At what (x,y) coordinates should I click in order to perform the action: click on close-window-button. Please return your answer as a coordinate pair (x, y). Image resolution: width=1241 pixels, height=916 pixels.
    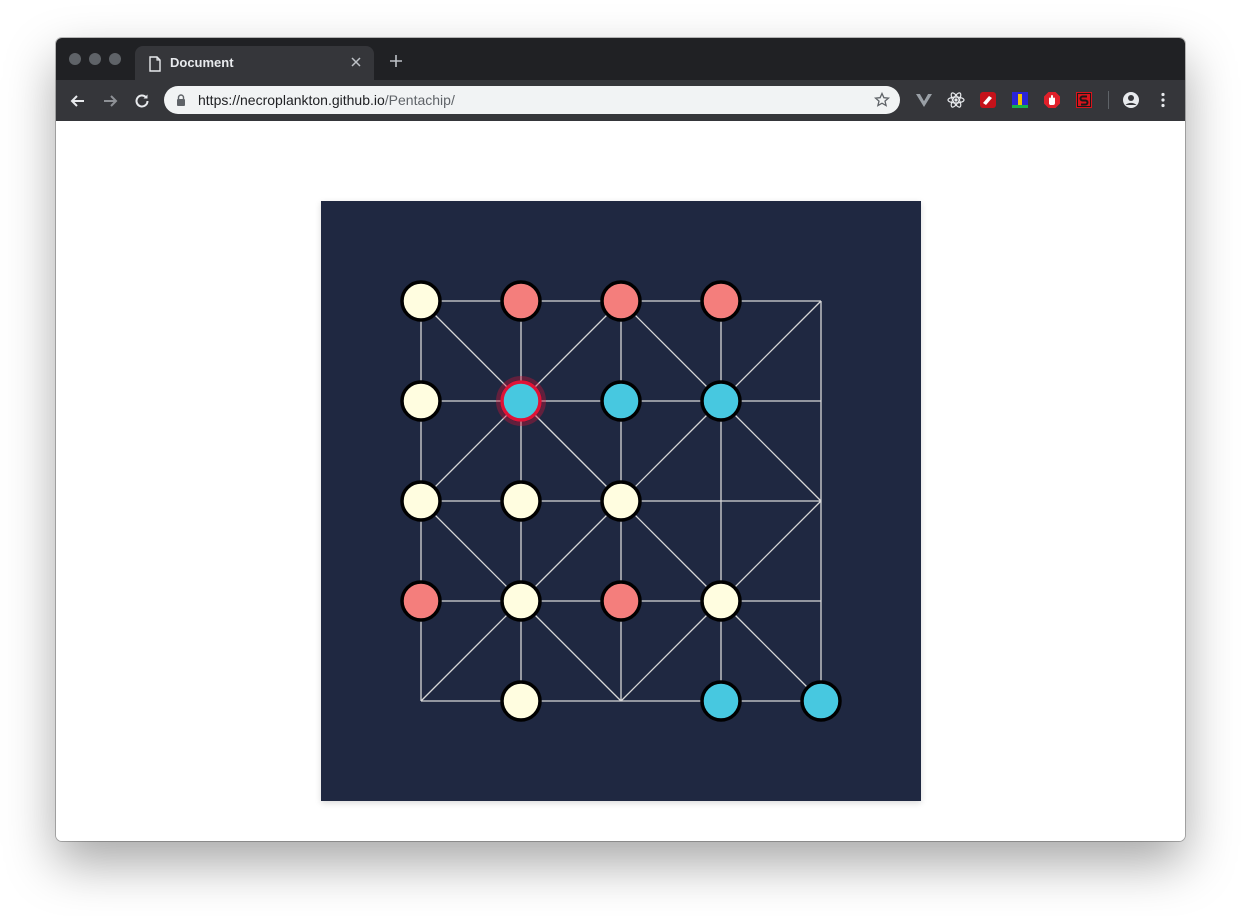
    Looking at the image, I should click on (75, 59).